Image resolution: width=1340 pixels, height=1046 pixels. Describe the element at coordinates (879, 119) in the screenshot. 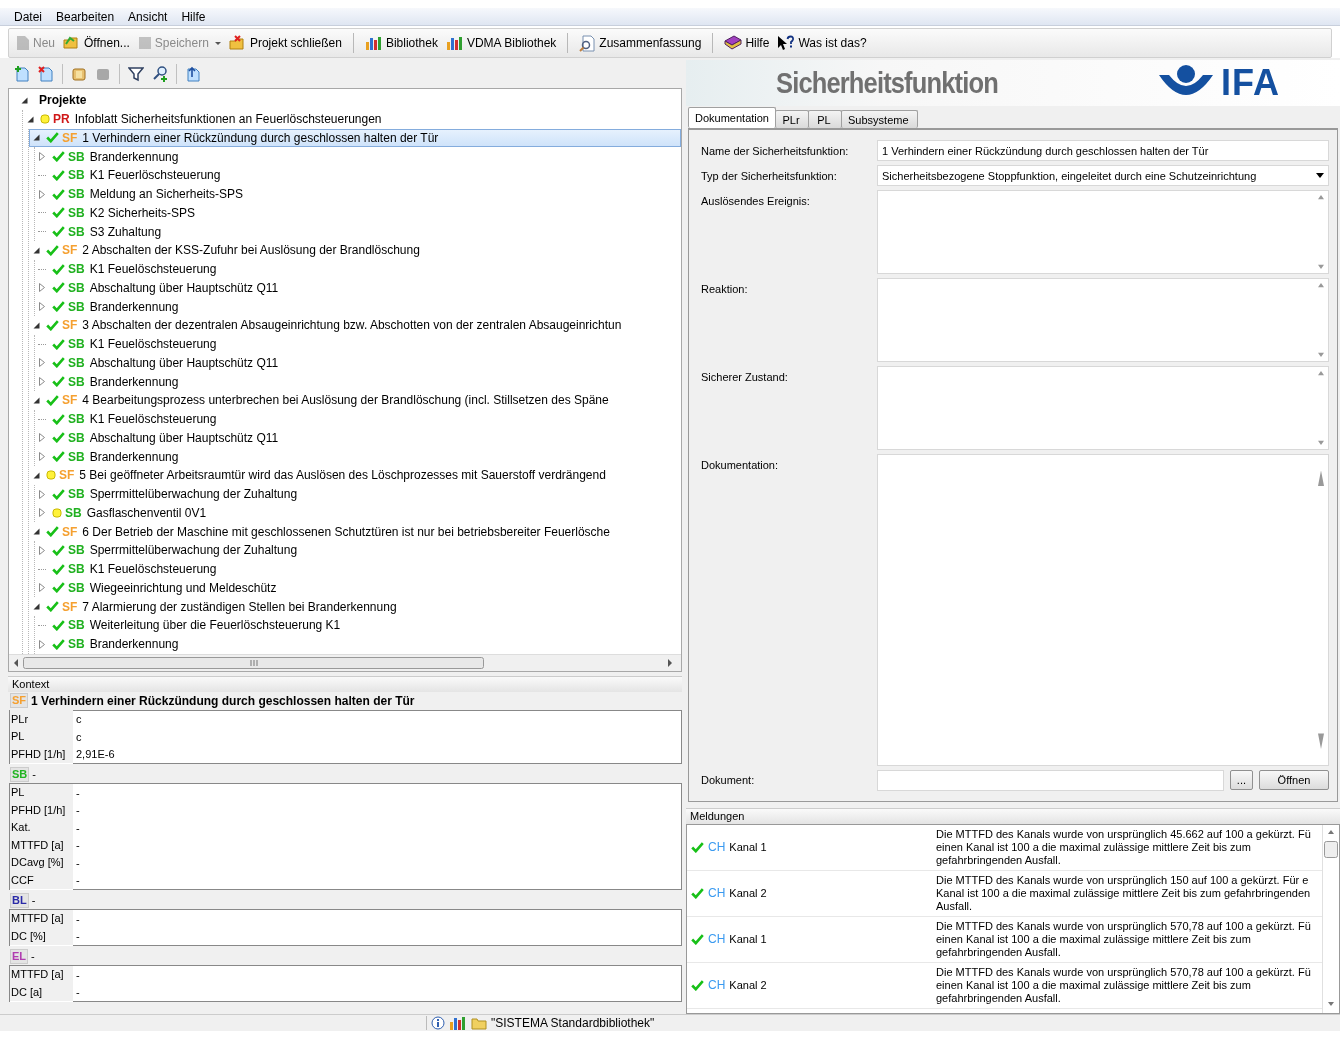

I see `tab: Subsysteme` at that location.